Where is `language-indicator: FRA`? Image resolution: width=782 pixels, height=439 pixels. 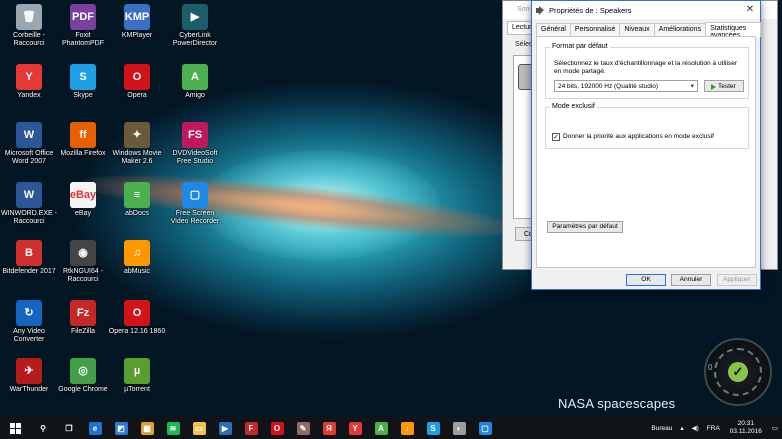
language-indicator: FRA is located at coordinates (713, 428).